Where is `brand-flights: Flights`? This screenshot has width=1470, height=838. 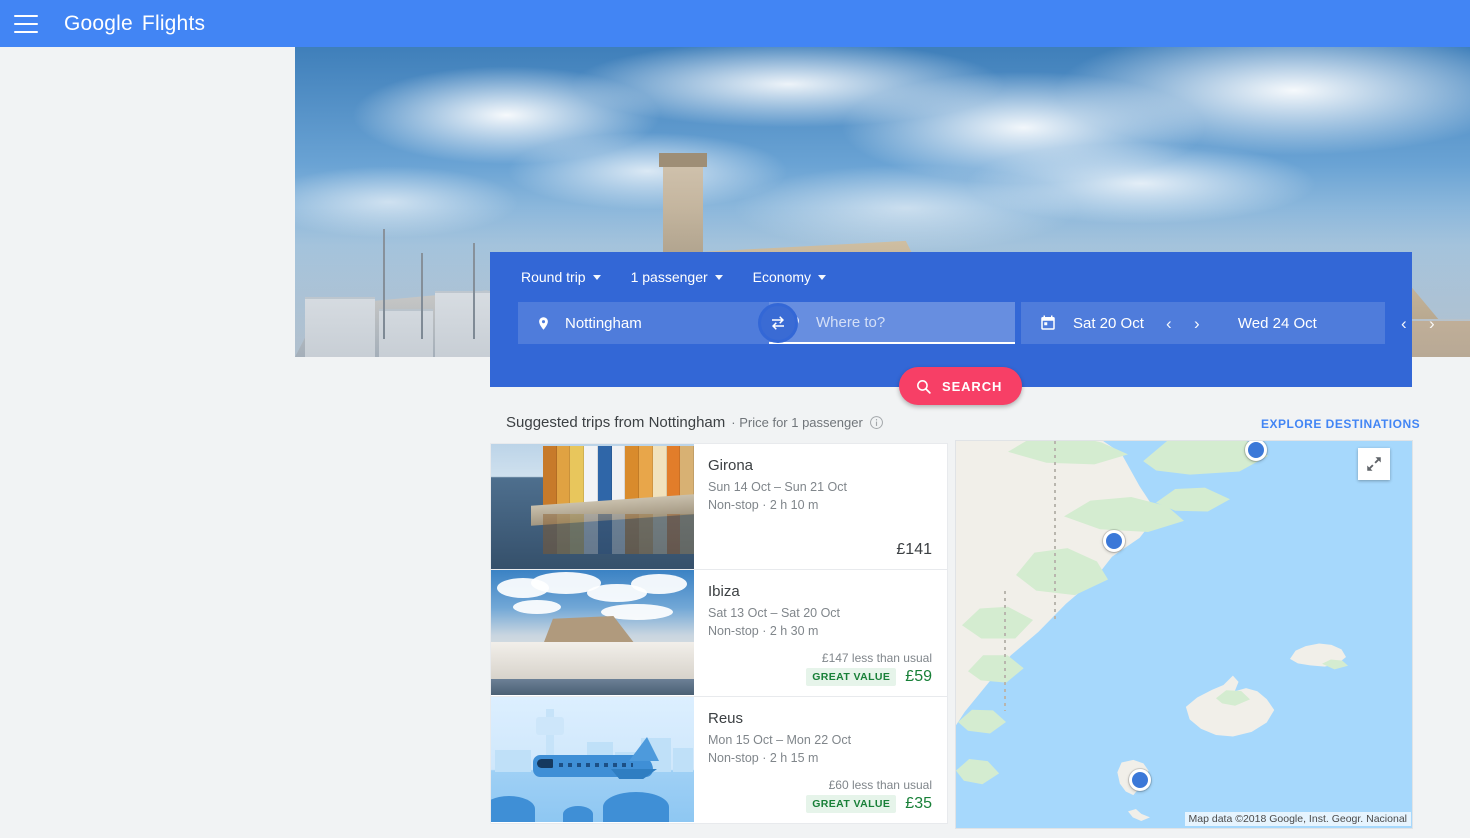 brand-flights: Flights is located at coordinates (173, 23).